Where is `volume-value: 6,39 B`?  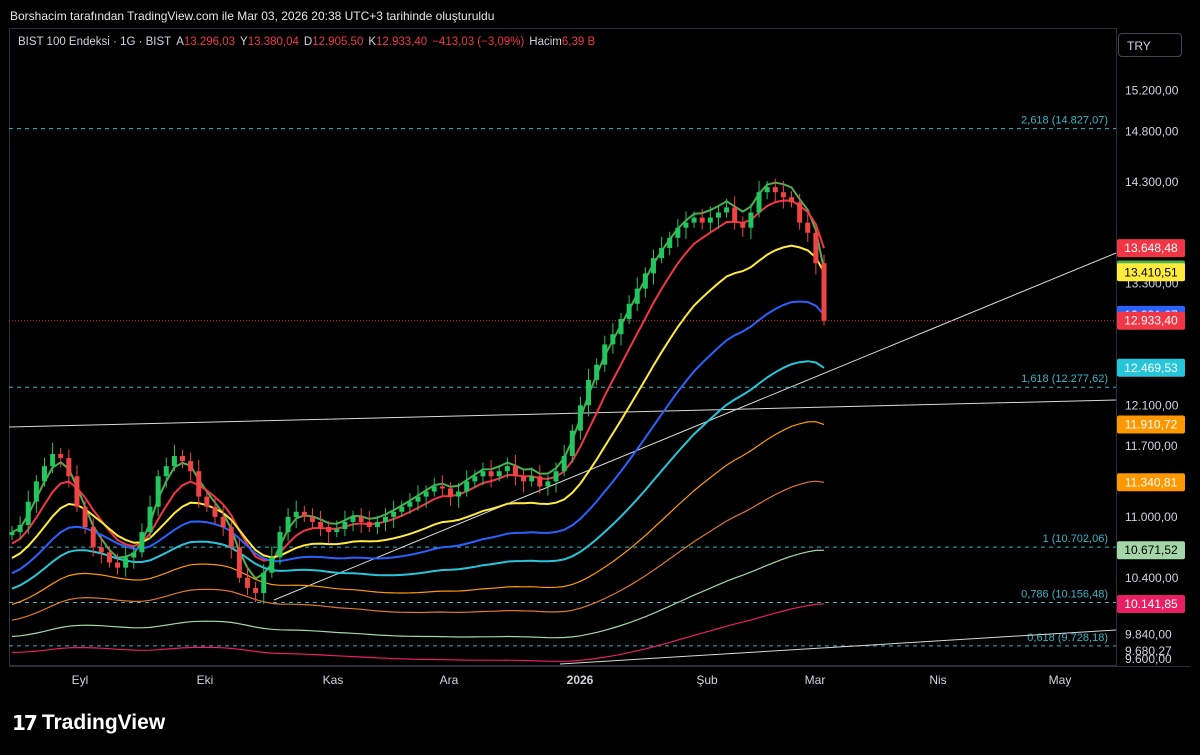
volume-value: 6,39 B is located at coordinates (578, 42).